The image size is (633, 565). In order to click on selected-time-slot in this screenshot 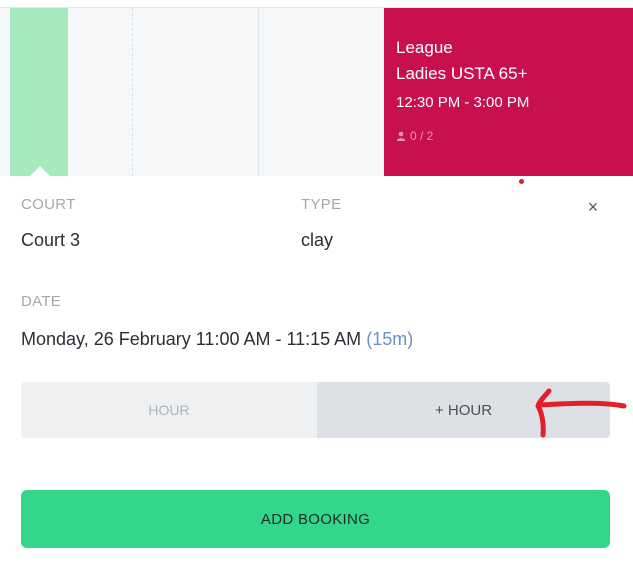, I will do `click(39, 92)`.